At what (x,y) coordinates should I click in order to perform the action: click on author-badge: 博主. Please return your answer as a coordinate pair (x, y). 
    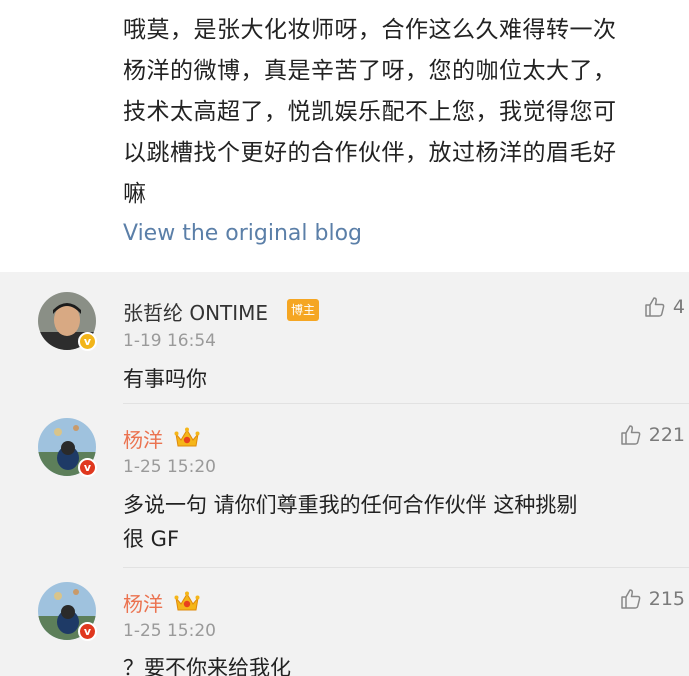
    Looking at the image, I should click on (303, 310).